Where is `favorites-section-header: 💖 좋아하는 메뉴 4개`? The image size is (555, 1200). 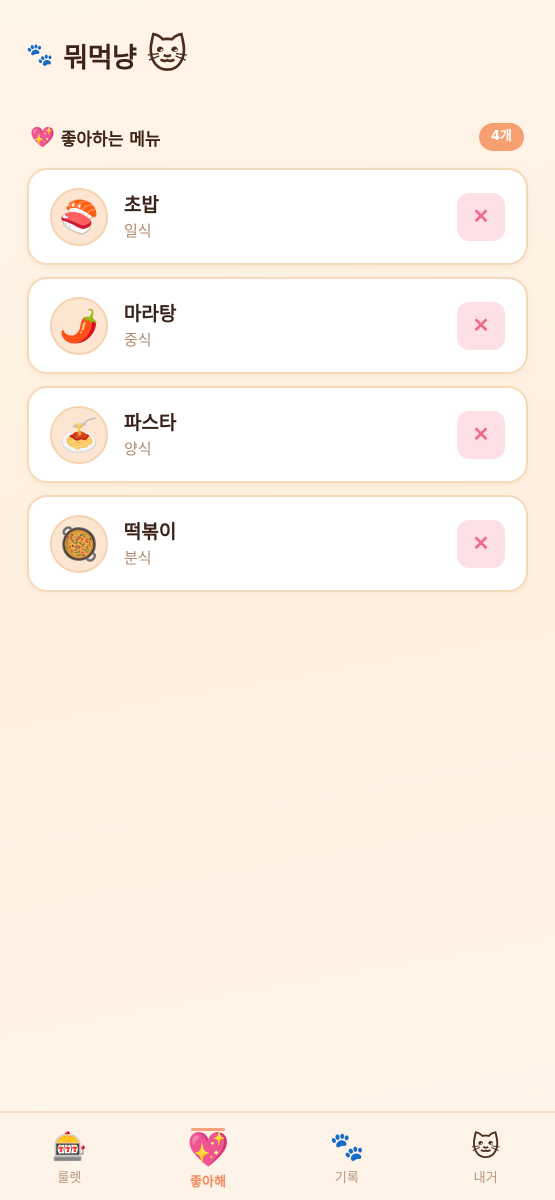 favorites-section-header: 💖 좋아하는 메뉴 4개 is located at coordinates (277, 137).